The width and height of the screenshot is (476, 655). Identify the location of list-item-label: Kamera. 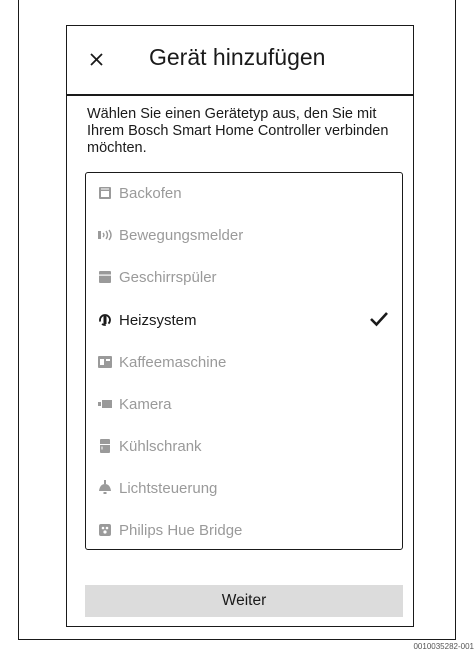
(145, 404).